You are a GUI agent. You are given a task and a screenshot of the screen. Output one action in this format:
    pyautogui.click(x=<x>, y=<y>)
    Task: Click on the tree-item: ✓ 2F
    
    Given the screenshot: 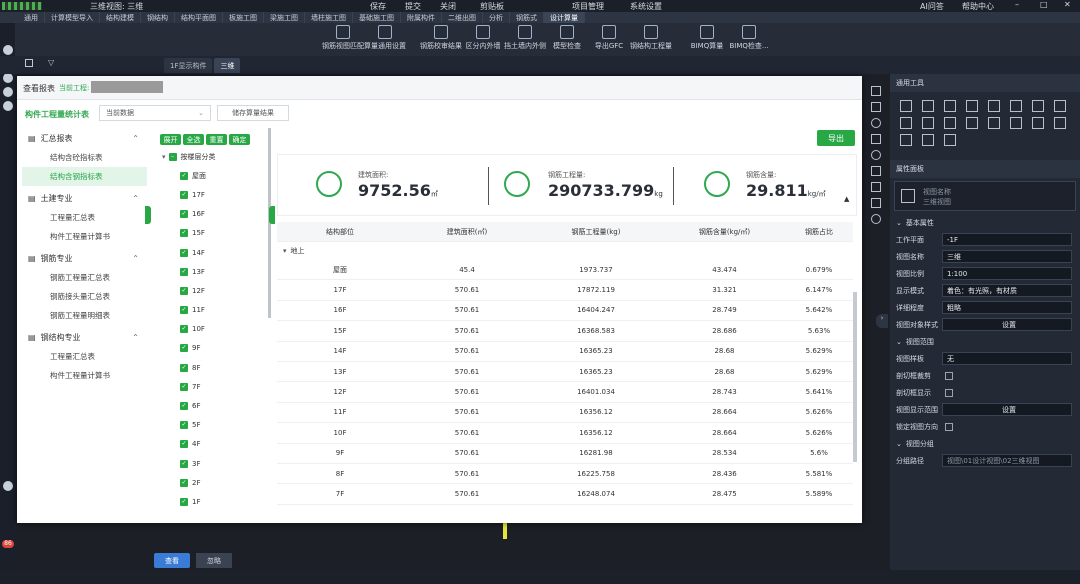 What is the action you would take?
    pyautogui.click(x=214, y=482)
    